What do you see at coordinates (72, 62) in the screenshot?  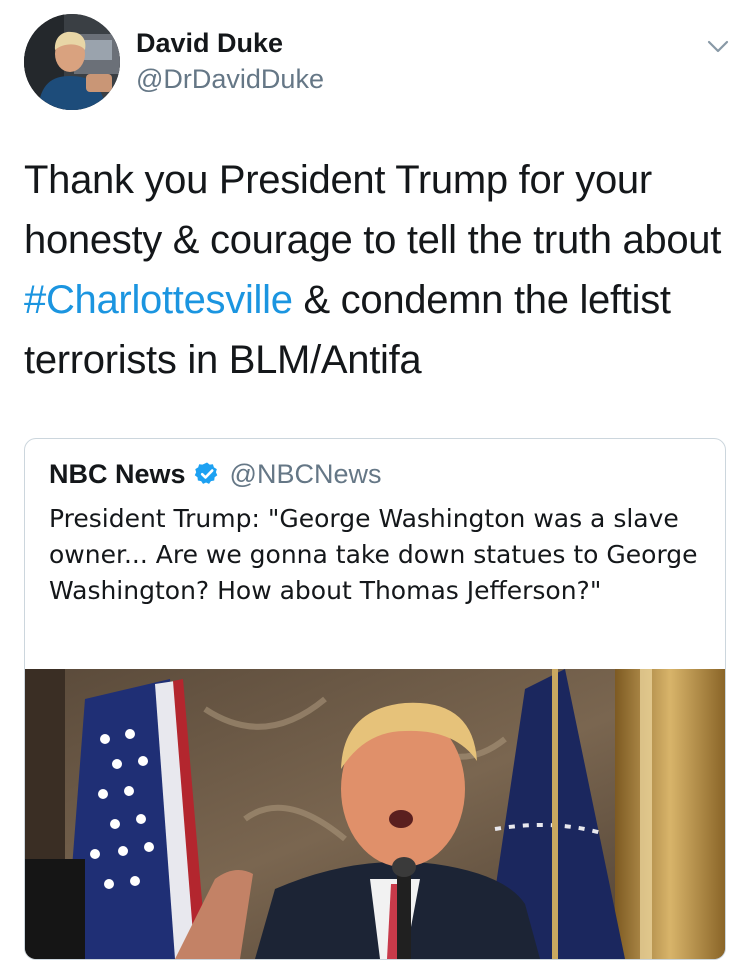 I see `author-avatar` at bounding box center [72, 62].